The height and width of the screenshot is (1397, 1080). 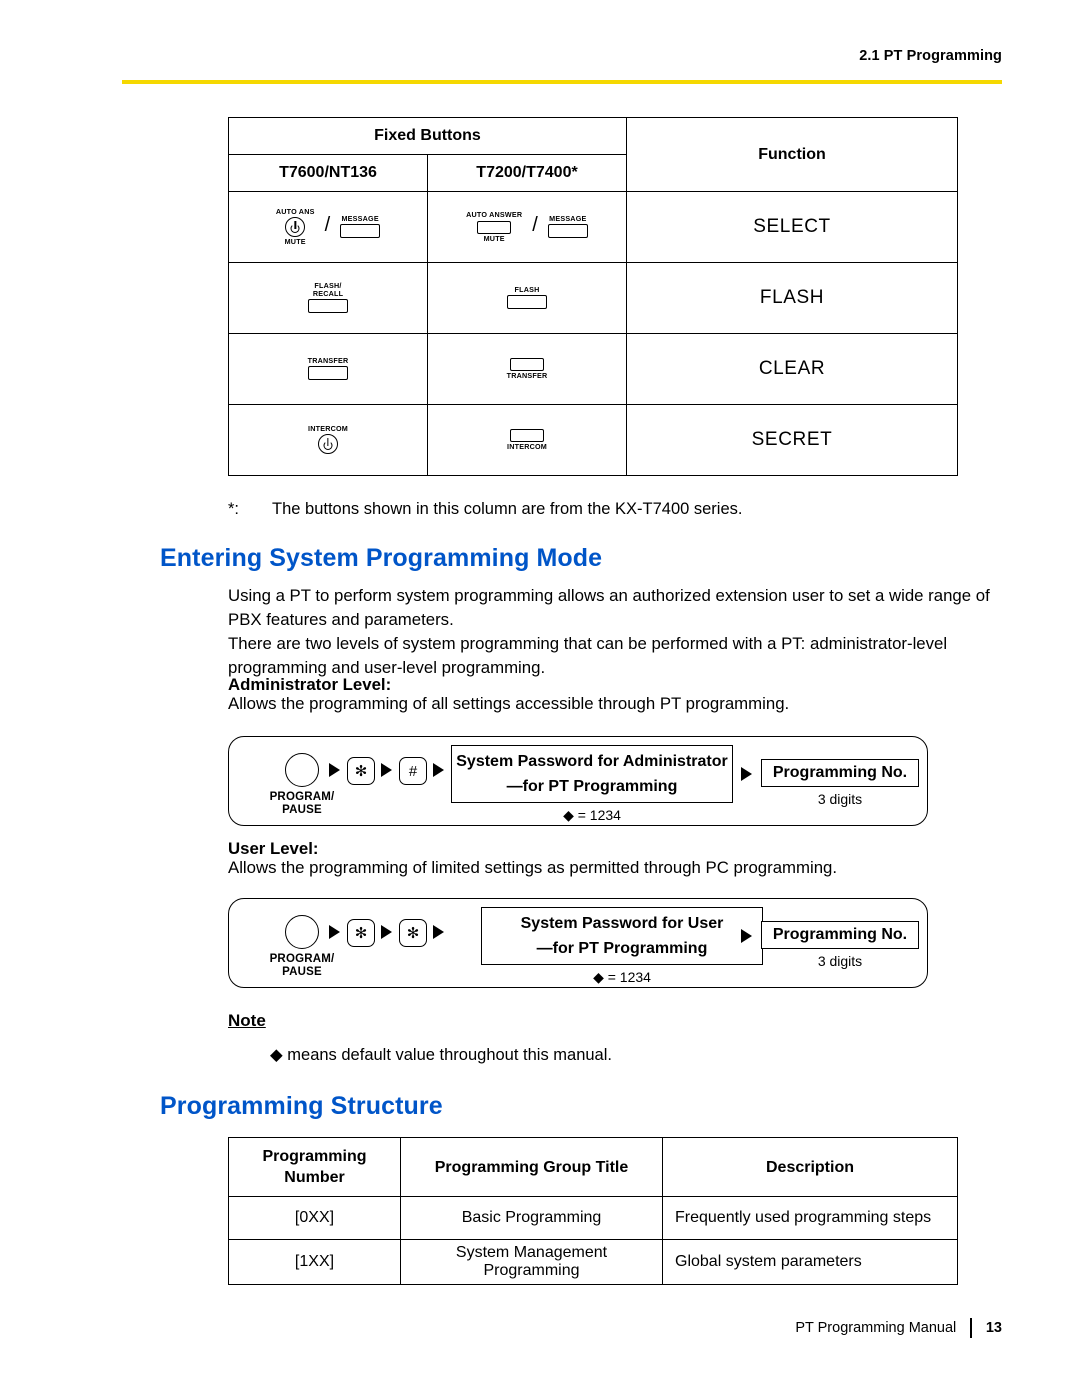 What do you see at coordinates (361, 771) in the screenshot?
I see `key-asterisk-admin: ✻` at bounding box center [361, 771].